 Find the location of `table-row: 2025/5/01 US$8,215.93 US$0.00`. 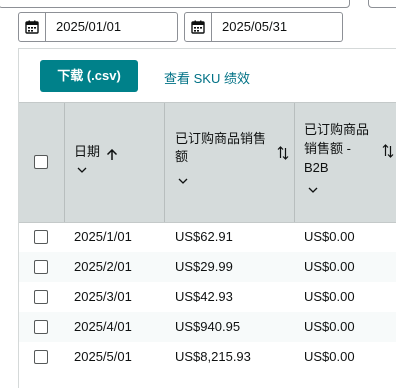

table-row: 2025/5/01 US$8,215.93 US$0.00 is located at coordinates (207, 357).